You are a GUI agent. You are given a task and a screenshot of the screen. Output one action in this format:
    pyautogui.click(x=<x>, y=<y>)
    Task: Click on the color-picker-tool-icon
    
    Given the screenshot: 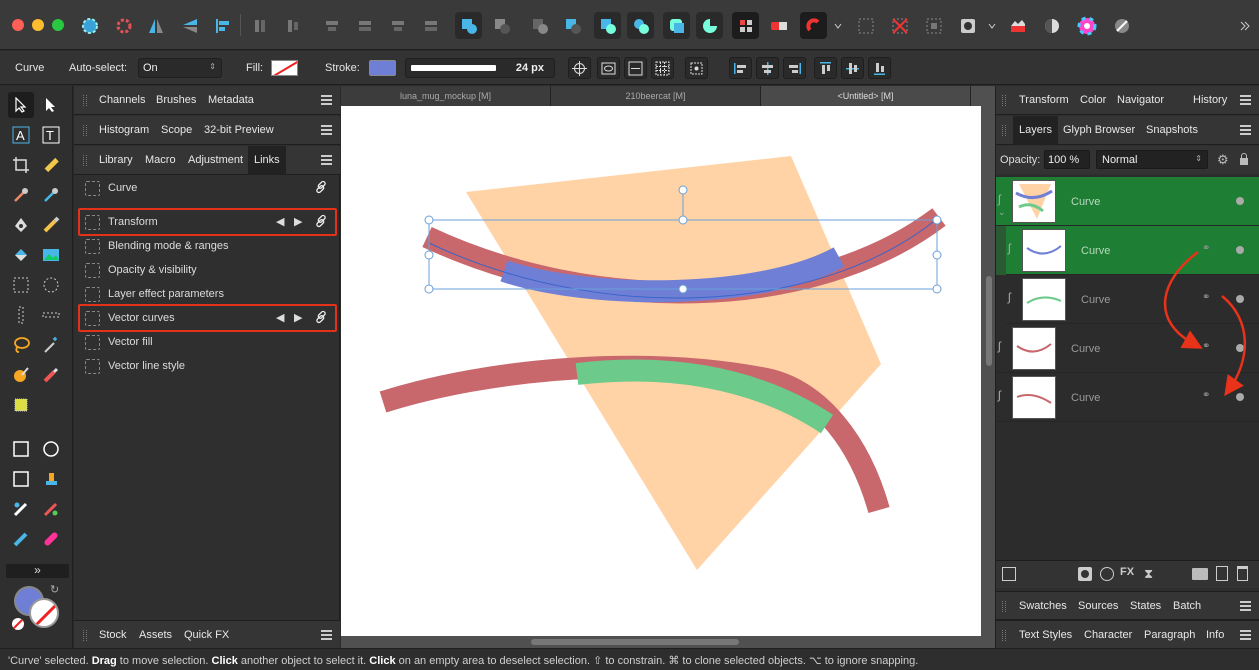 What is the action you would take?
    pyautogui.click(x=21, y=195)
    